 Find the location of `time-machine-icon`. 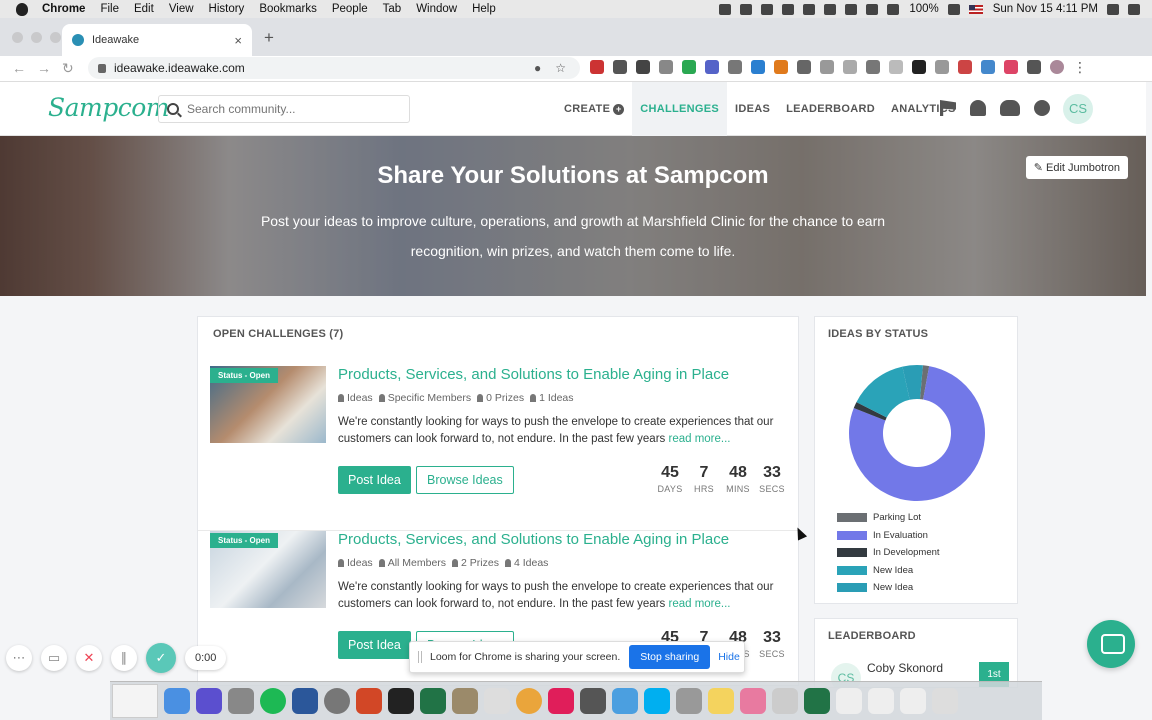

time-machine-icon is located at coordinates (830, 9).